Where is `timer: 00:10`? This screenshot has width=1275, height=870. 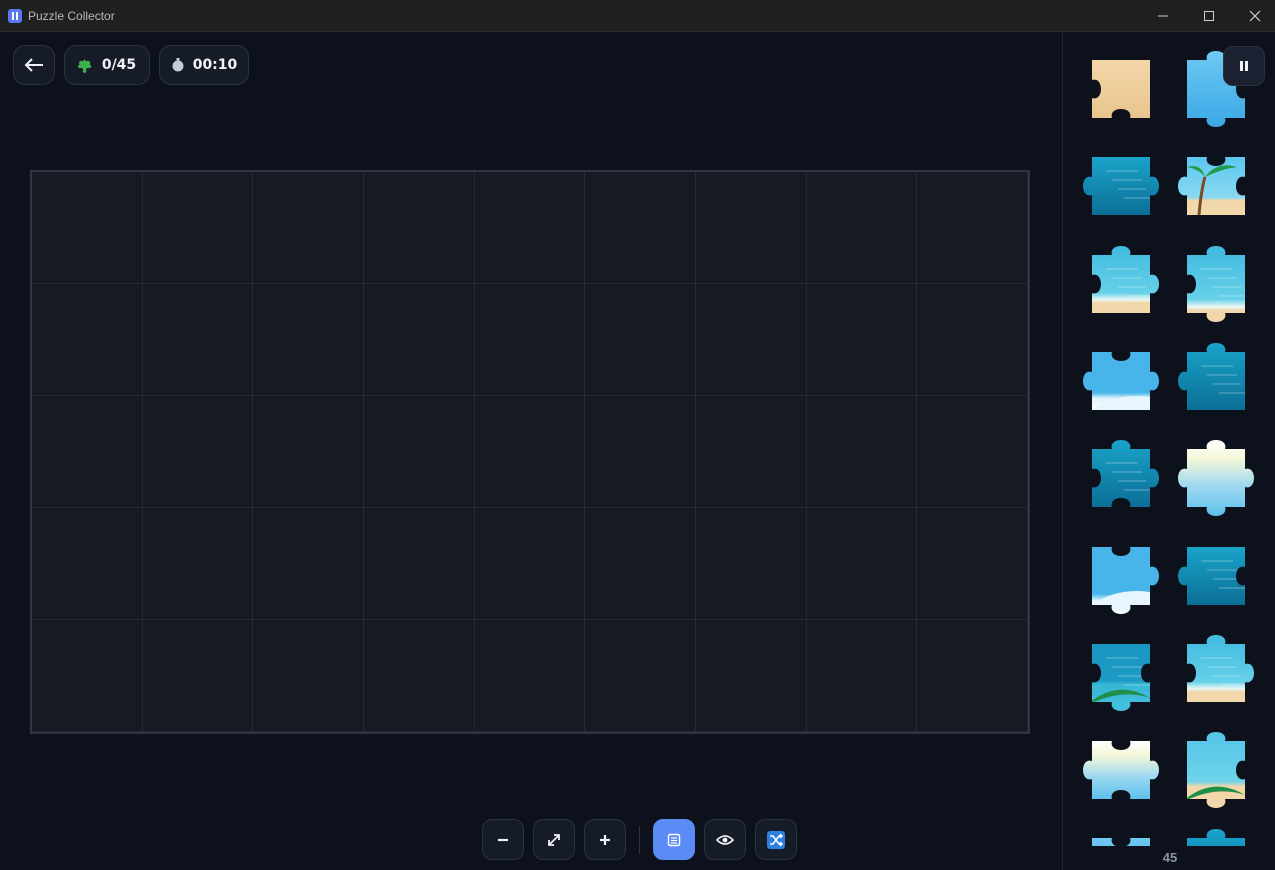
timer: 00:10 is located at coordinates (204, 65).